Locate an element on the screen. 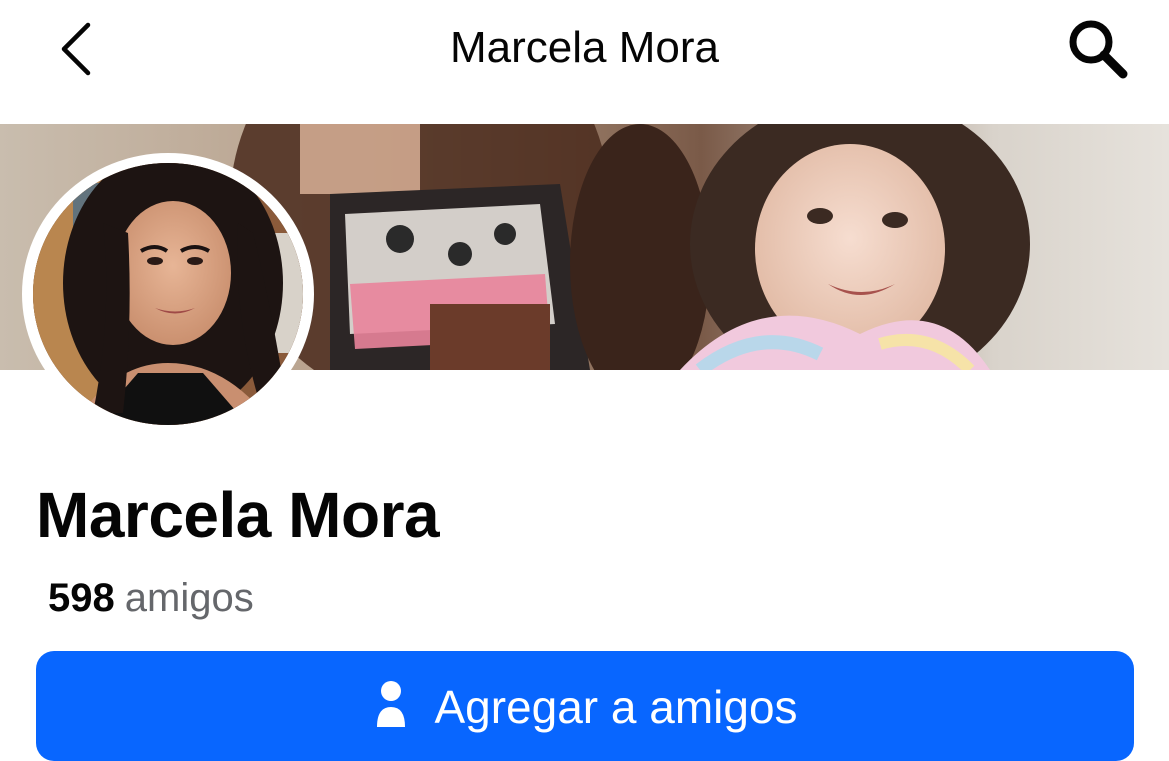  person-add-icon is located at coordinates (395, 707).